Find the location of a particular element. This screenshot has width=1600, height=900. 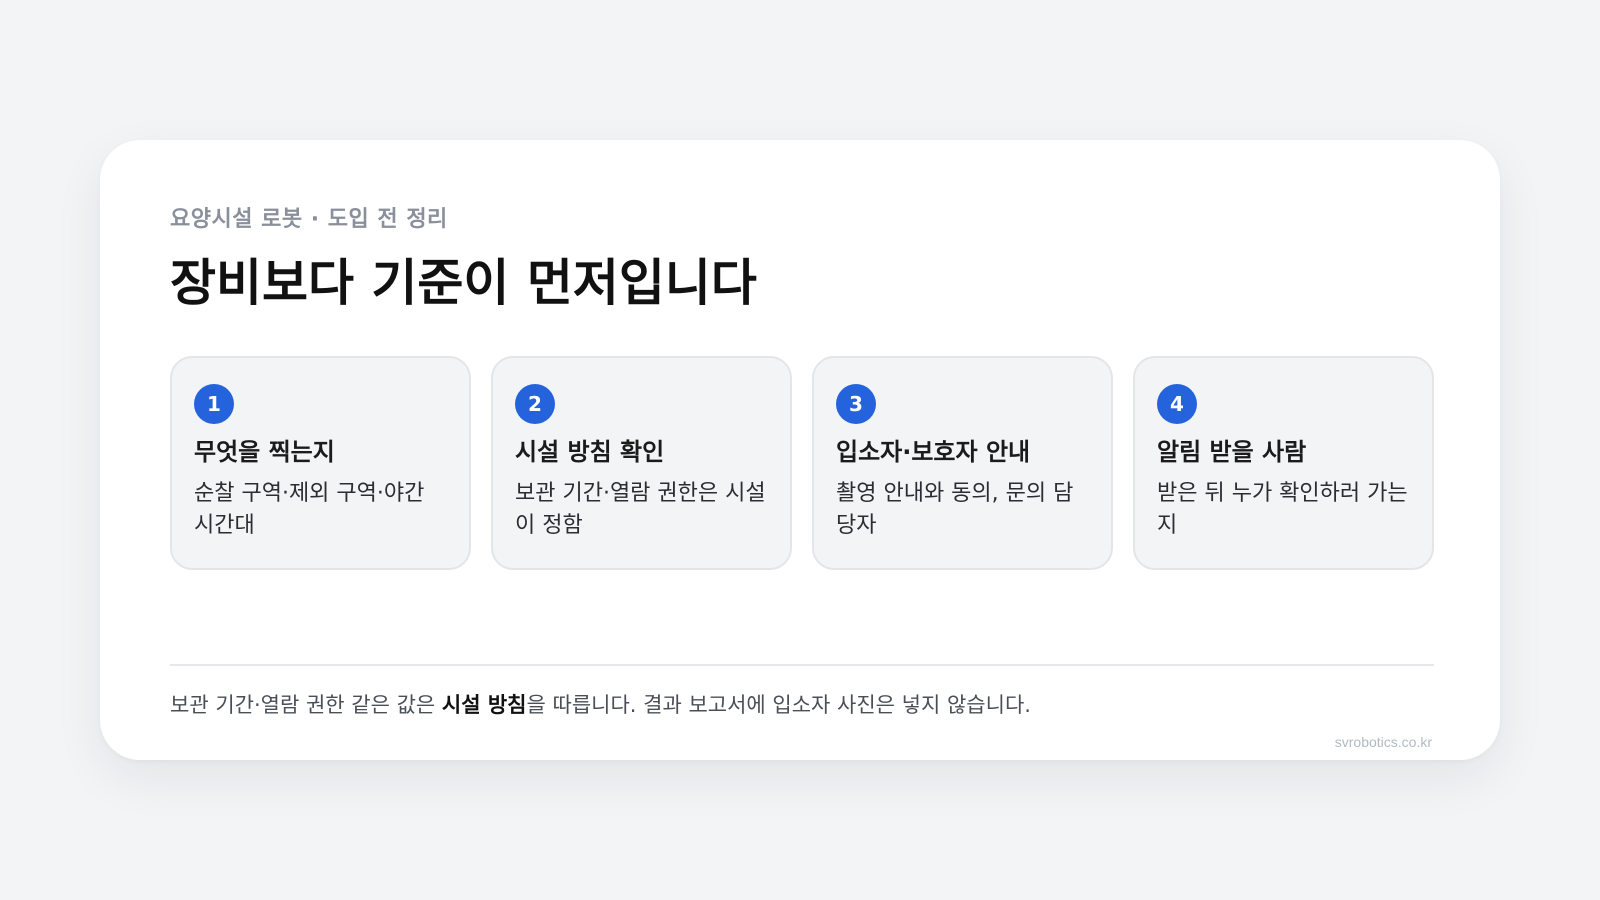

step-card-4: 4 알림 받을 사람 받은 뒤 누가 확인하러 가는지 is located at coordinates (1283, 463).